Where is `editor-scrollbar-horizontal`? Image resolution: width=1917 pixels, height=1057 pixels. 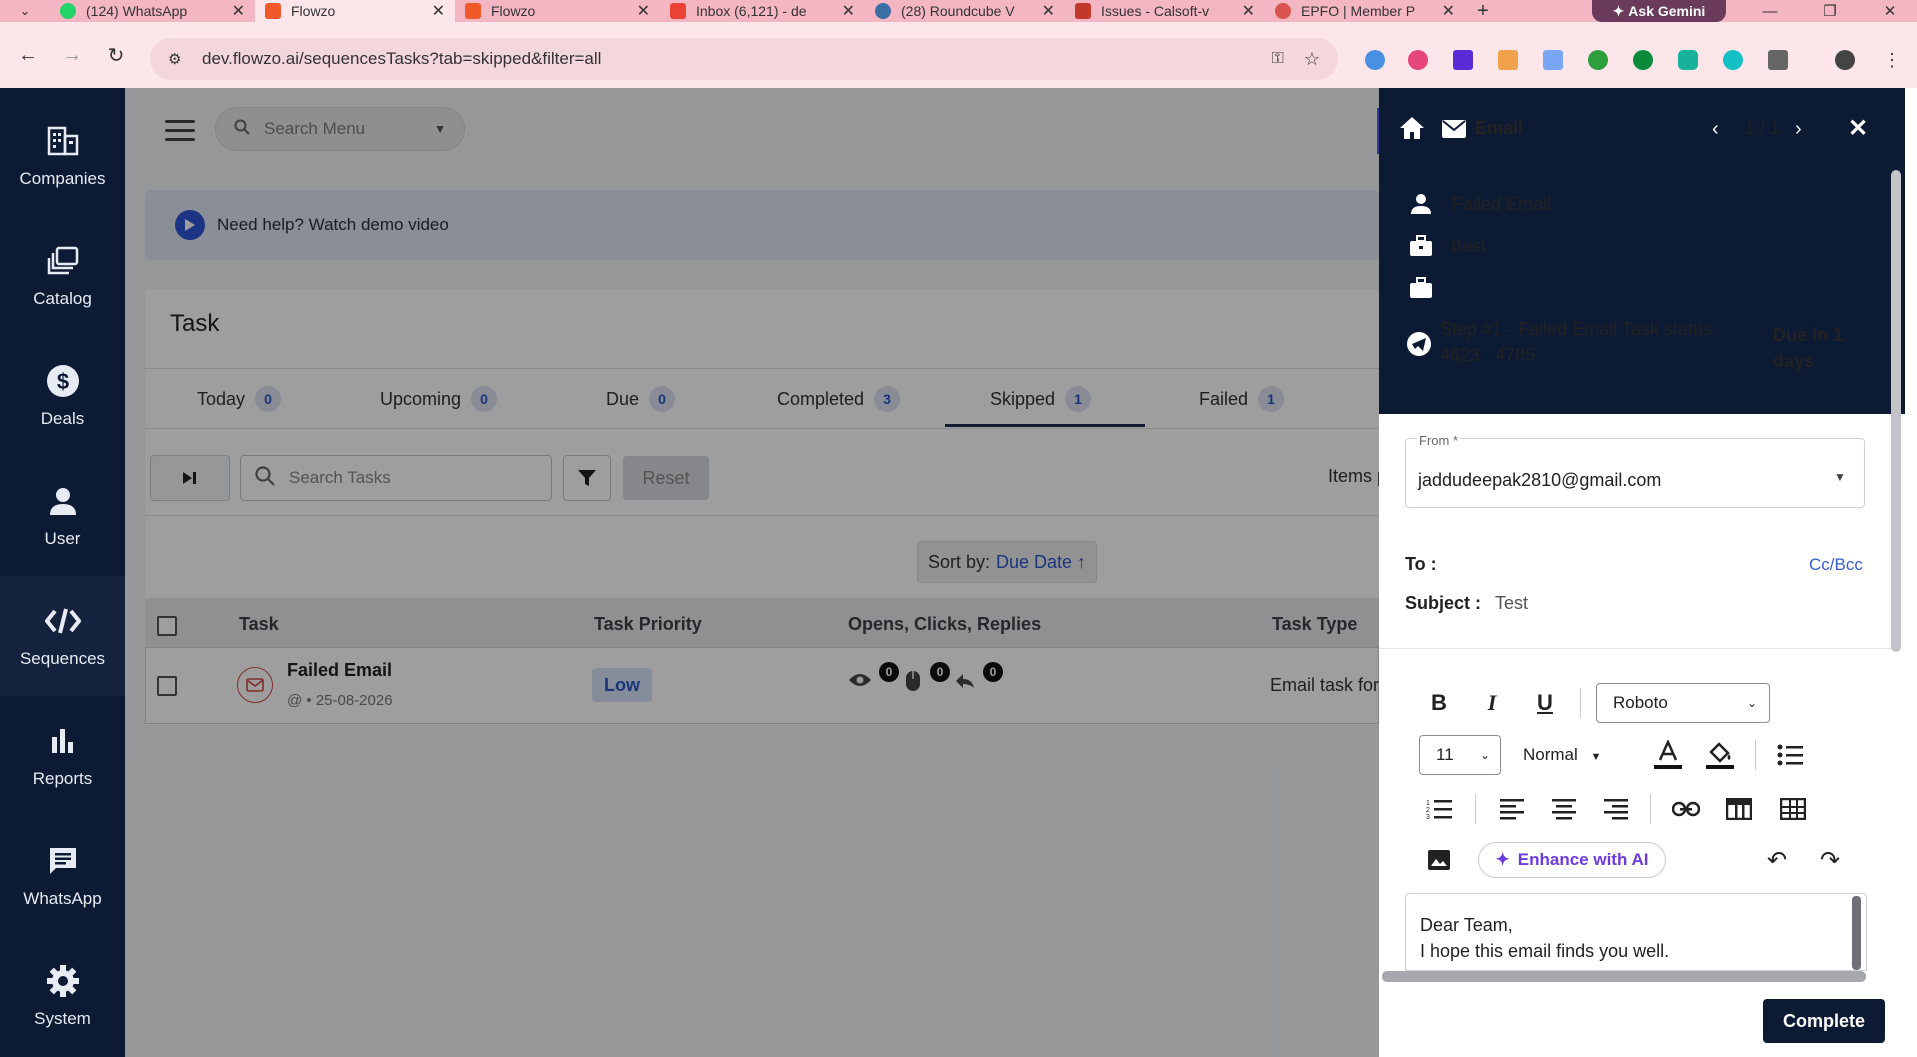
editor-scrollbar-horizontal is located at coordinates (1624, 976).